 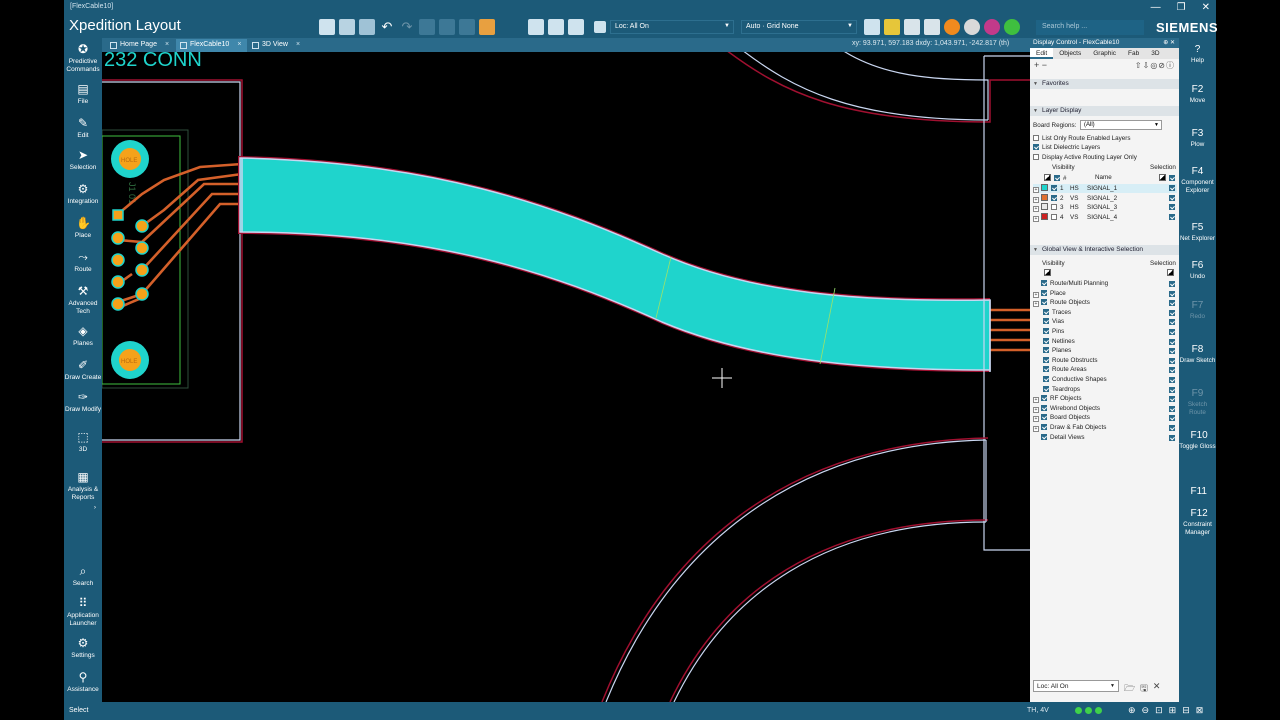 I want to click on nav-edit: ✎ Edit, so click(x=83, y=128).